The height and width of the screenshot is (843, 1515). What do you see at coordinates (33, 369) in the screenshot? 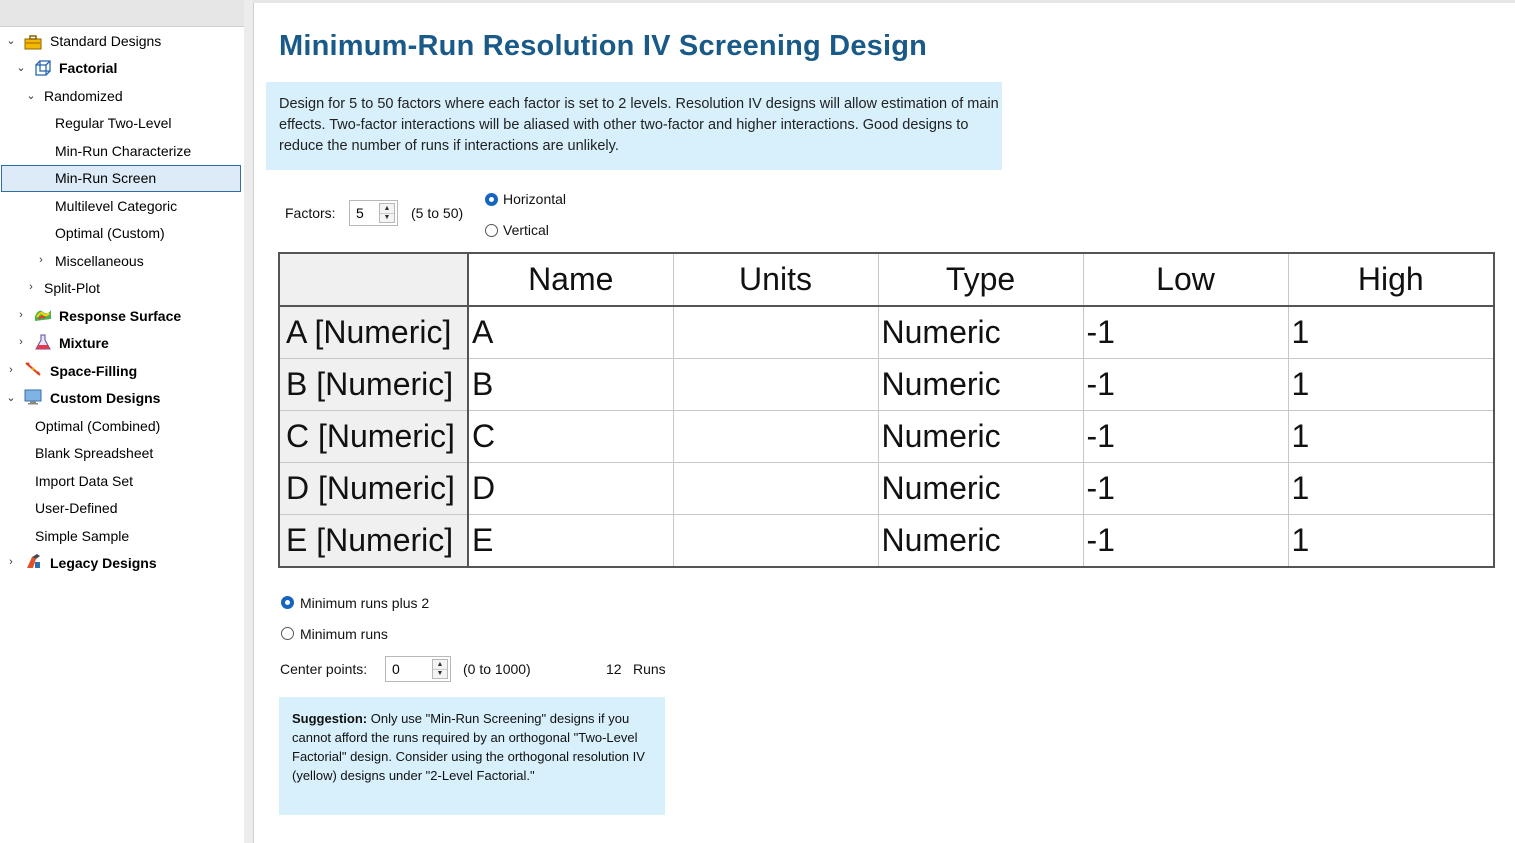
I see `space-filling-icon` at bounding box center [33, 369].